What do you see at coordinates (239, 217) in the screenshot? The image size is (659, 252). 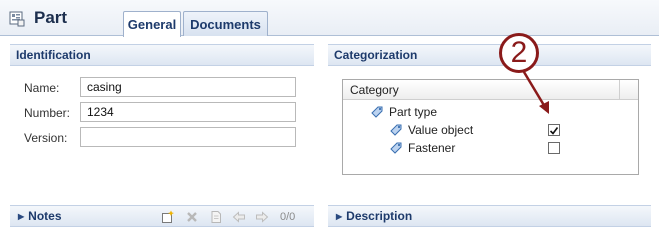 I see `arrow-left-icon` at bounding box center [239, 217].